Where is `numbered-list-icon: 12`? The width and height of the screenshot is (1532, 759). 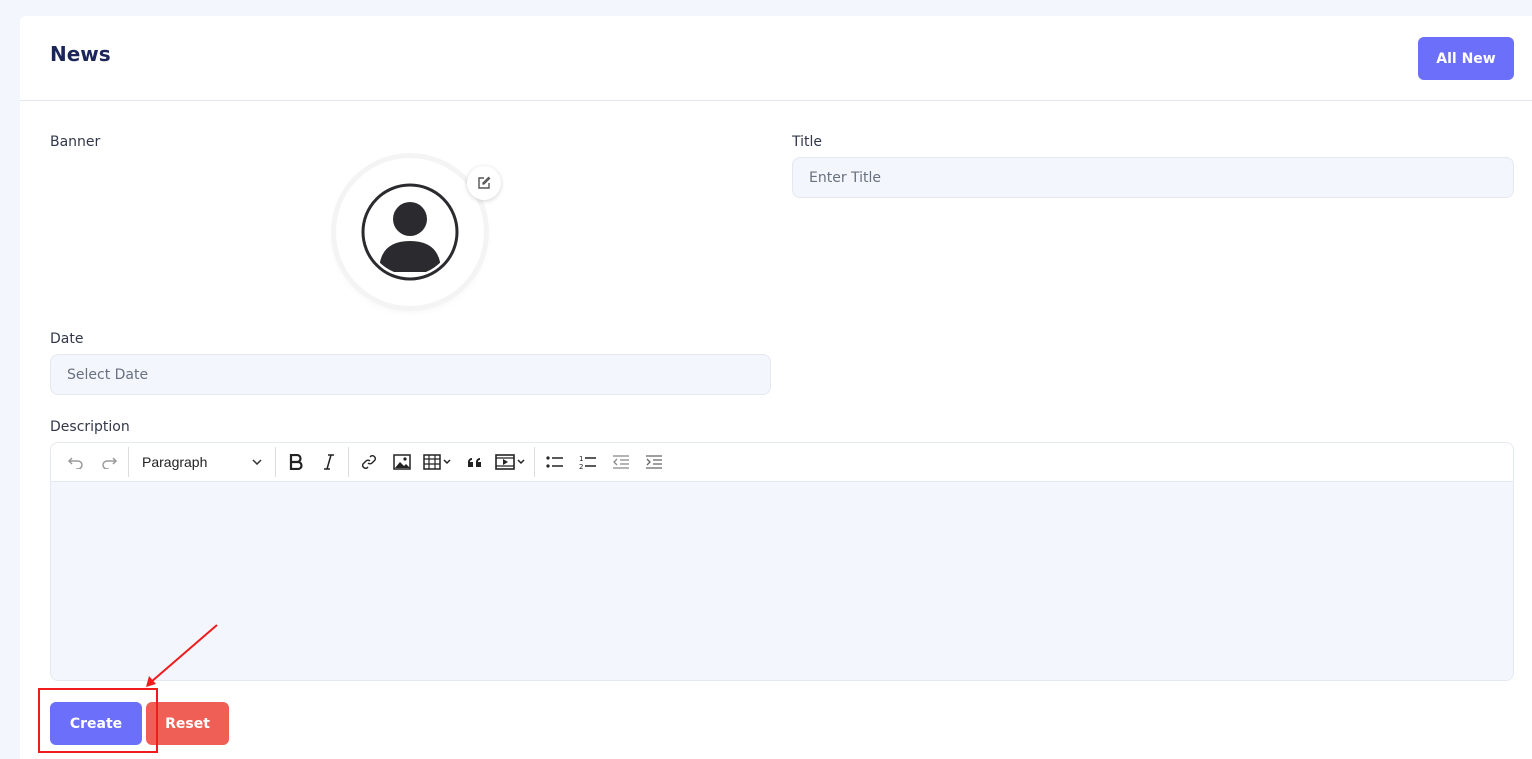
numbered-list-icon: 12 is located at coordinates (587, 462).